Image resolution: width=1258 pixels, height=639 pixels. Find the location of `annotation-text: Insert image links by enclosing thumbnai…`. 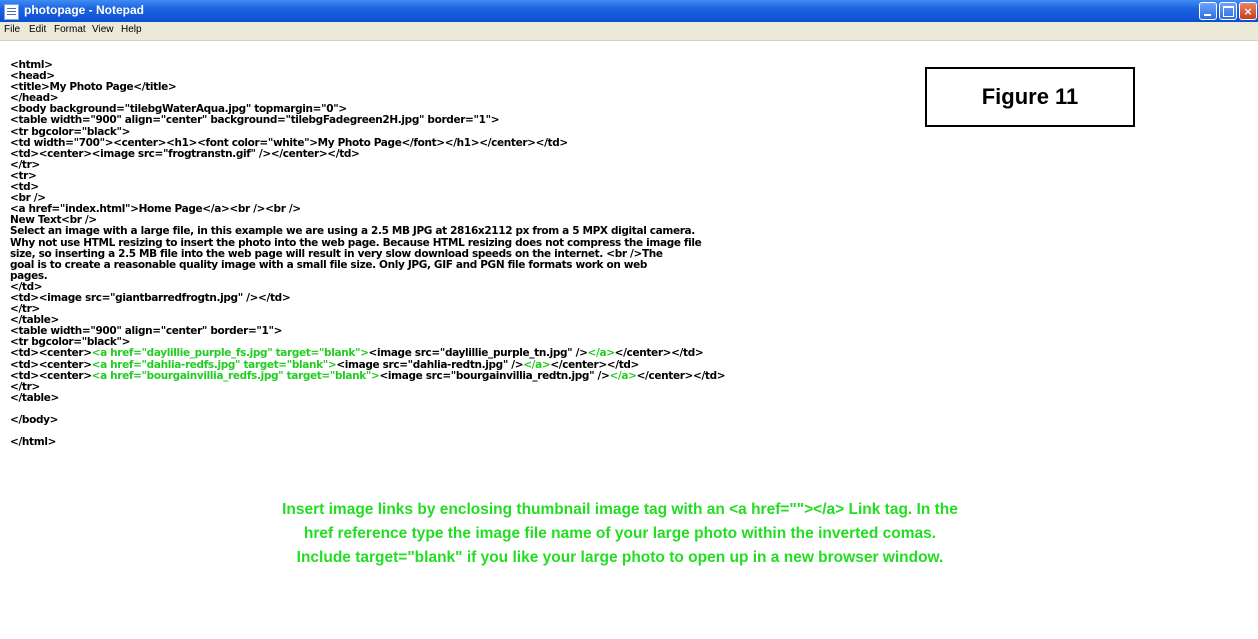

annotation-text: Insert image links by enclosing thumbnai… is located at coordinates (620, 534).